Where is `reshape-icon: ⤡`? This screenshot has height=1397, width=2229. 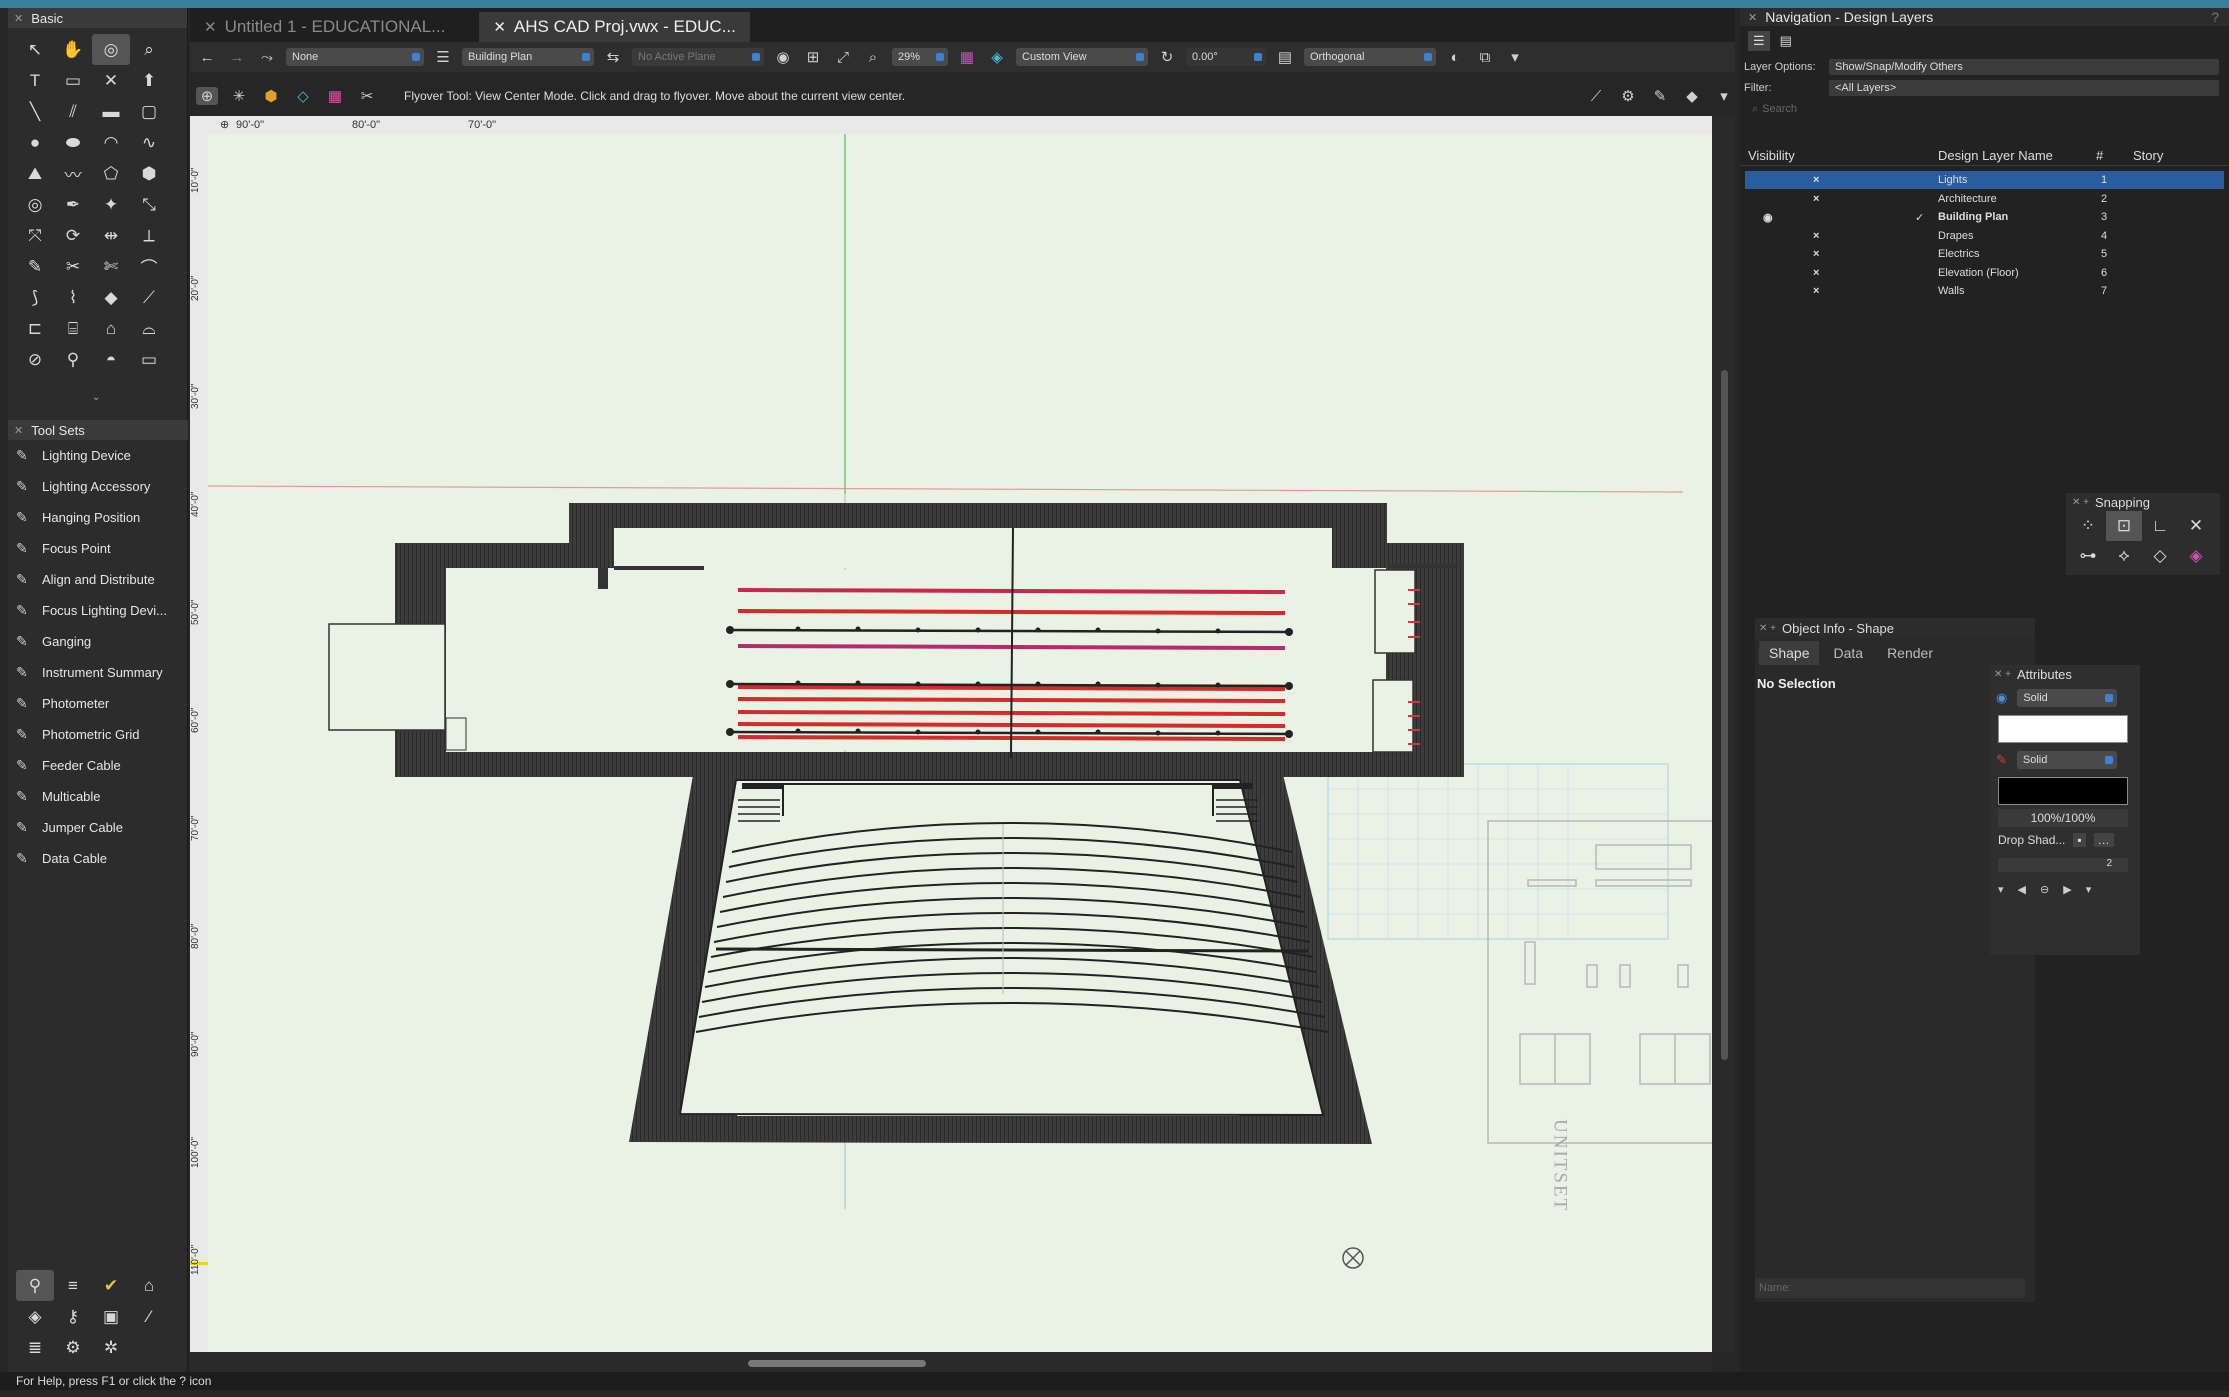 reshape-icon: ⤡ is located at coordinates (149, 204).